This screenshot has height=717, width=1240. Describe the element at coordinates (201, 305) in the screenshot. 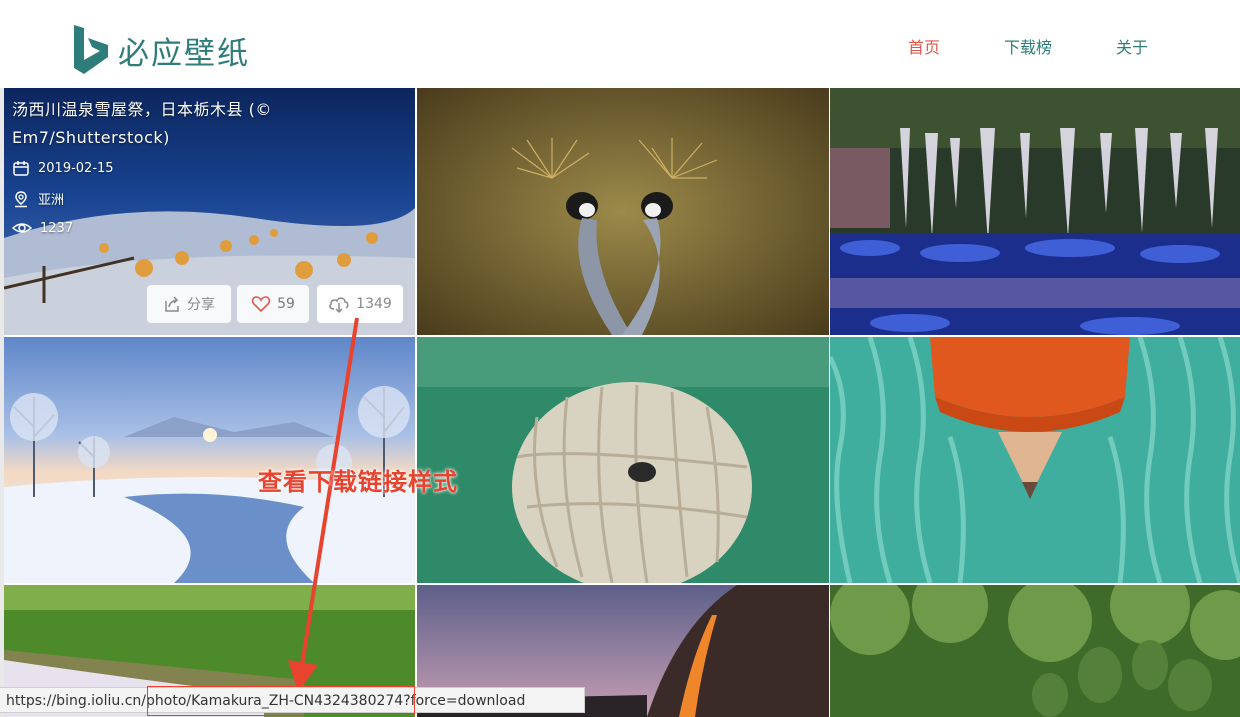

I see `share-label: 分享` at that location.